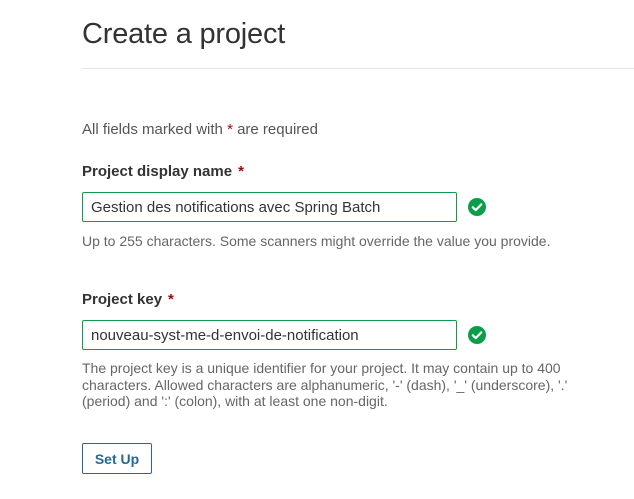 The height and width of the screenshot is (499, 634). I want to click on project-key-required-star: *, so click(171, 299).